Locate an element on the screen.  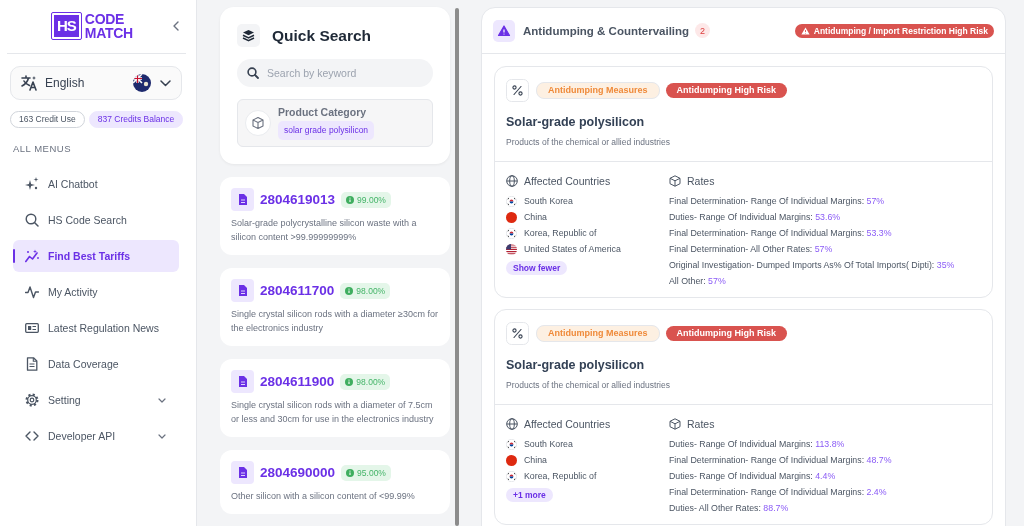
result-card: 2804619013 99.00% Solar-grade polycrystalline silicon waste with a silicon content >99.99999999% is located at coordinates (335, 216).